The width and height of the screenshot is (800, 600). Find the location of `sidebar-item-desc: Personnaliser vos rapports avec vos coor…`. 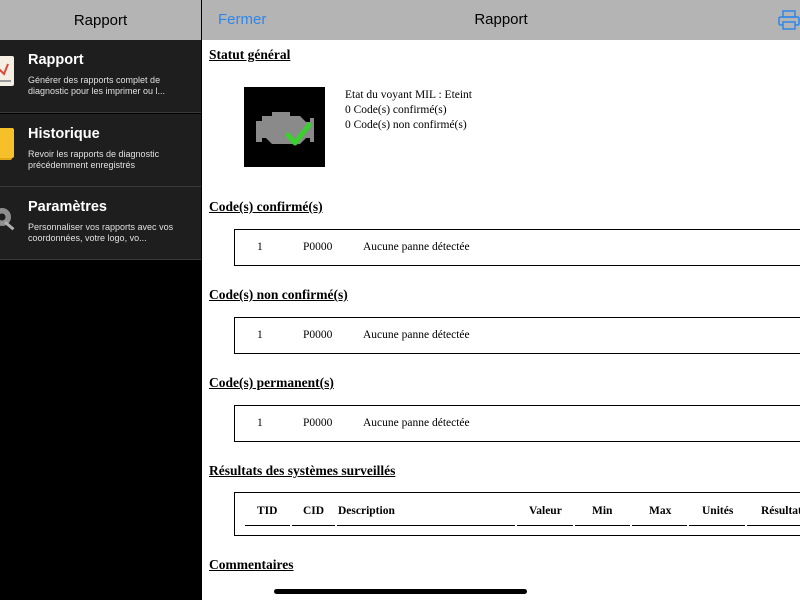

sidebar-item-desc: Personnaliser vos rapports avec vos coor… is located at coordinates (101, 232).